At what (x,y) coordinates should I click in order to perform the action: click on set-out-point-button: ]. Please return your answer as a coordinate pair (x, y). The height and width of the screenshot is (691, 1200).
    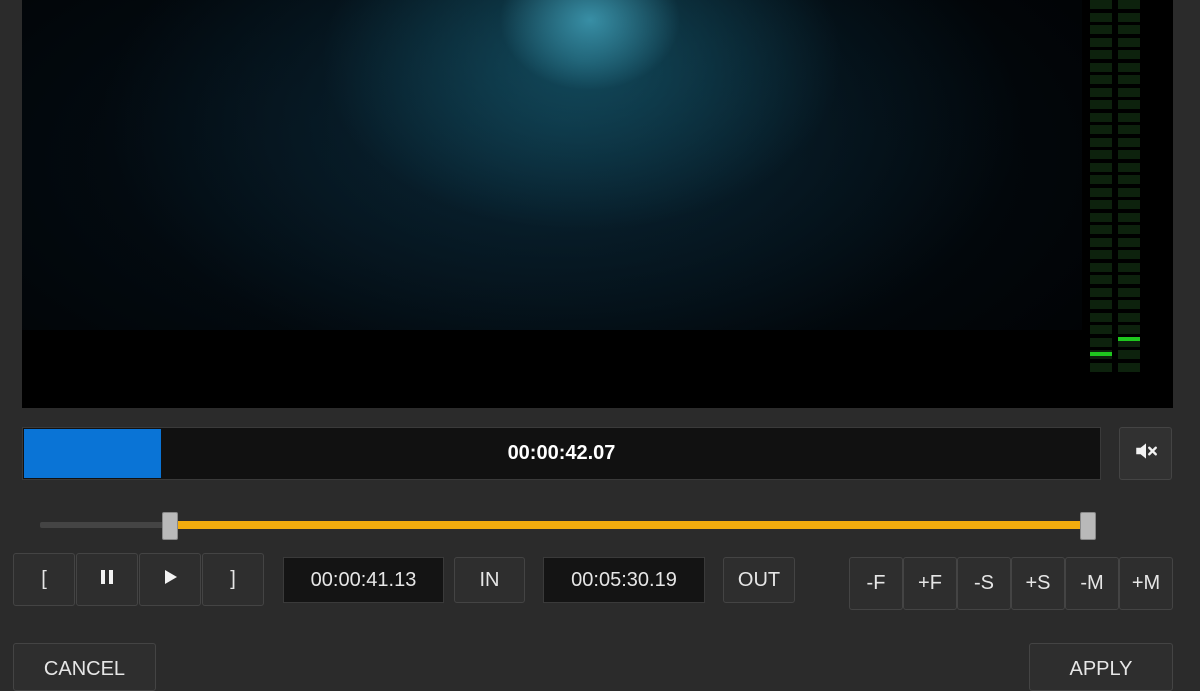
    Looking at the image, I should click on (233, 579).